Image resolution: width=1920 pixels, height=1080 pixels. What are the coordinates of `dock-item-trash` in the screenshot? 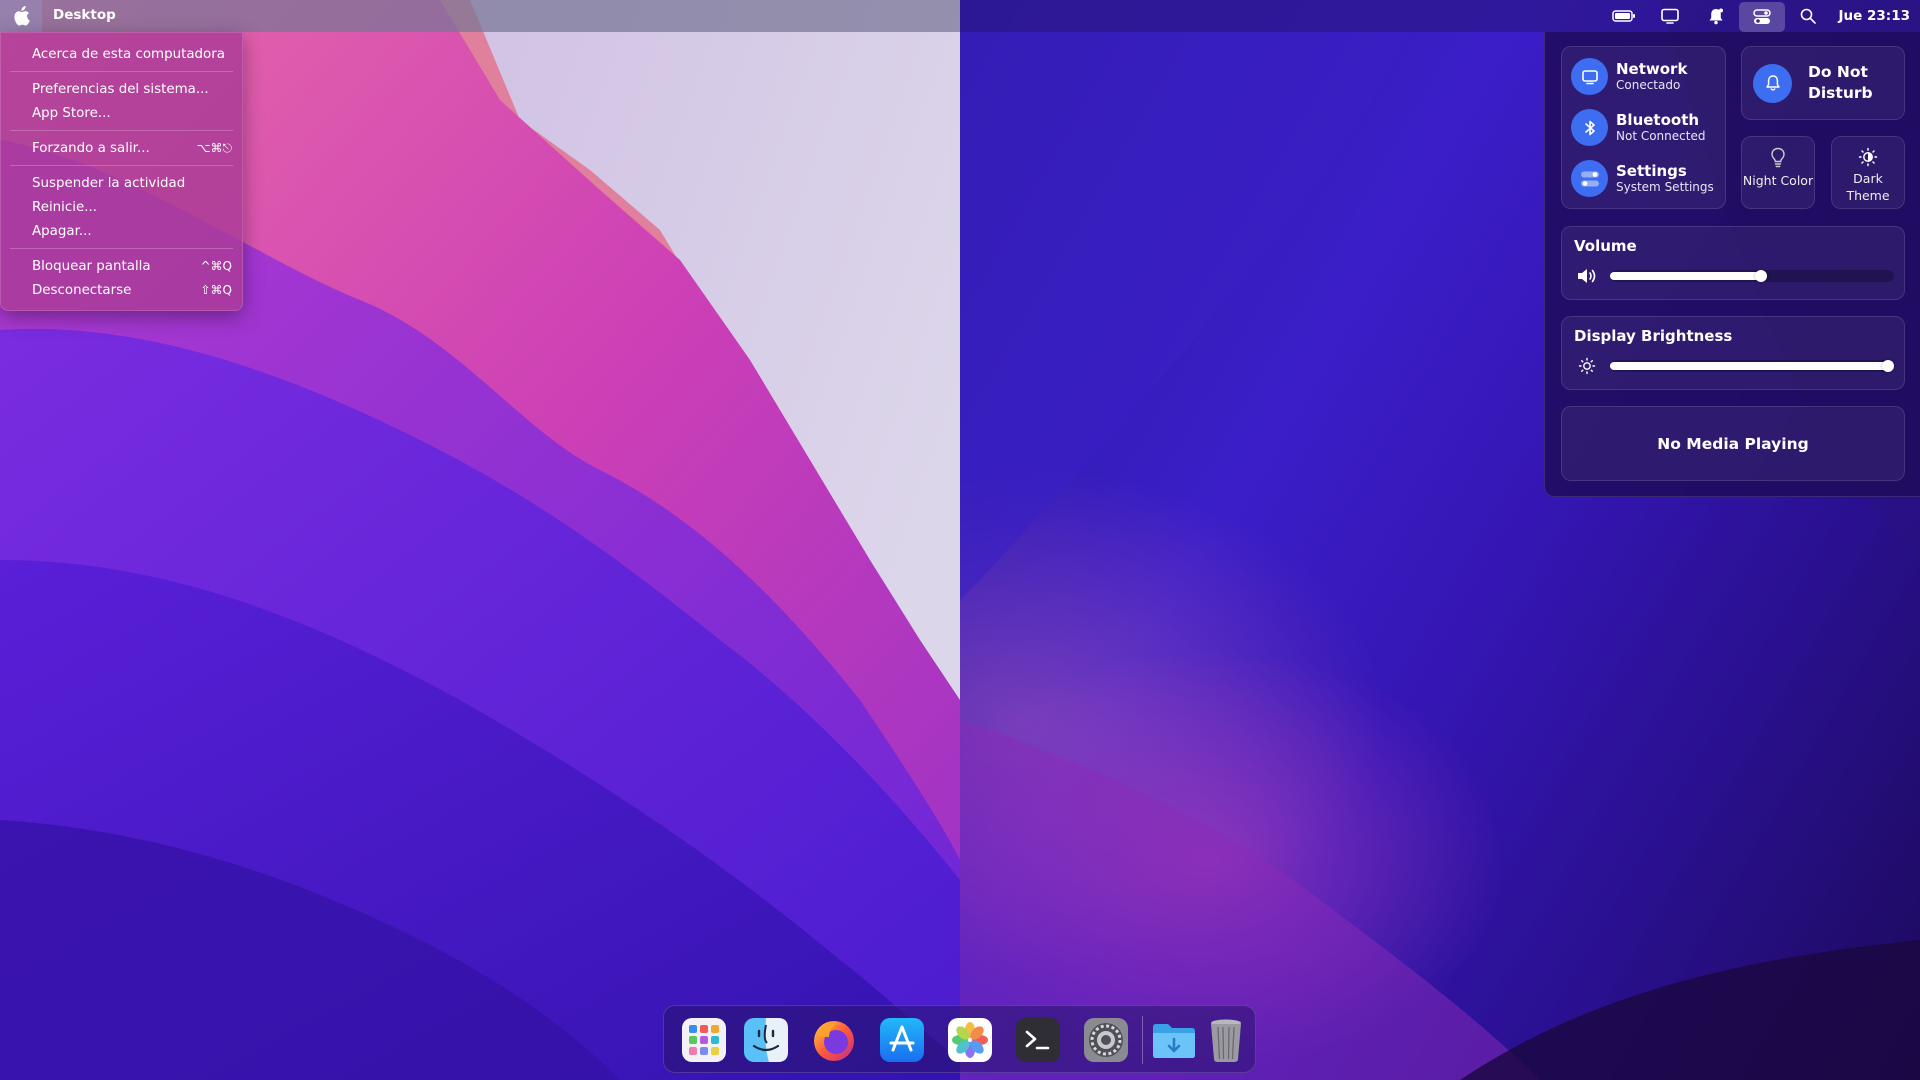 It's located at (1226, 1040).